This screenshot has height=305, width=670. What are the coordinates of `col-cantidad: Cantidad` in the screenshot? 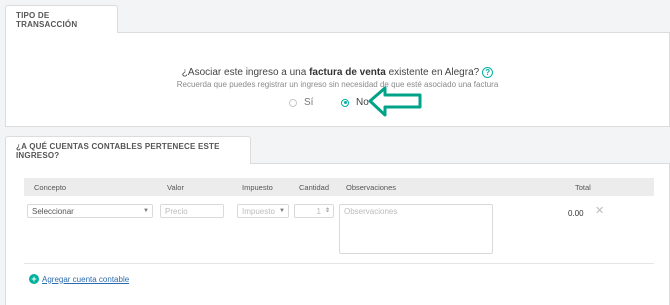 It's located at (314, 187).